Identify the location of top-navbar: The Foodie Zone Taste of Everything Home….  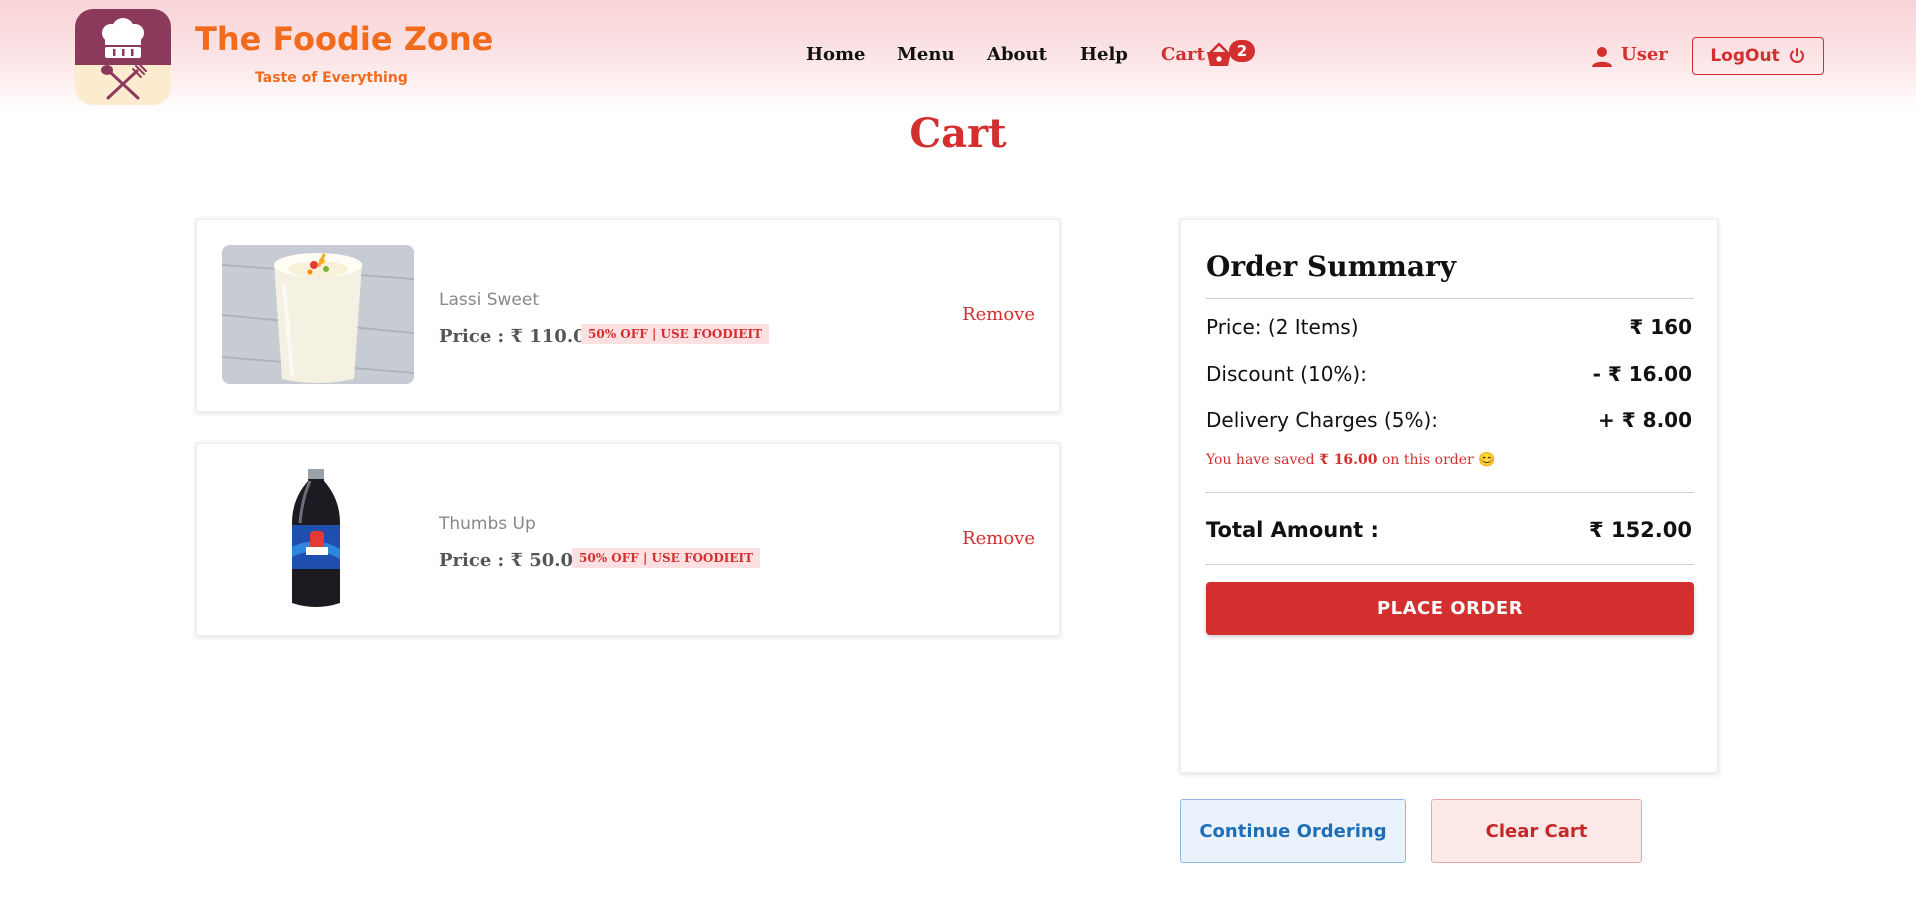
(958, 56).